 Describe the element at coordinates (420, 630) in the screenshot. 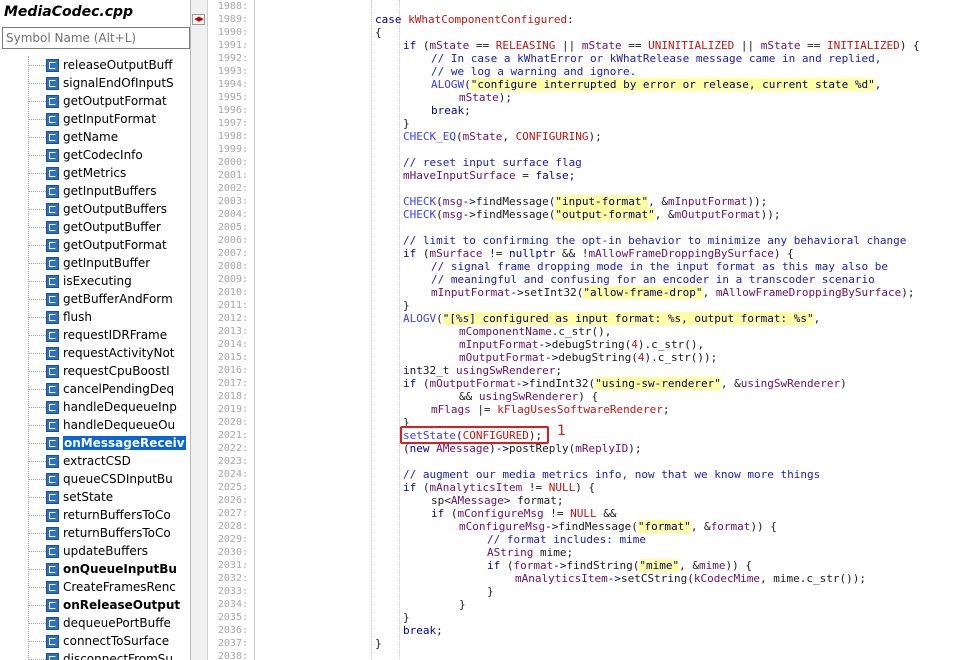

I see `code-token: break` at that location.